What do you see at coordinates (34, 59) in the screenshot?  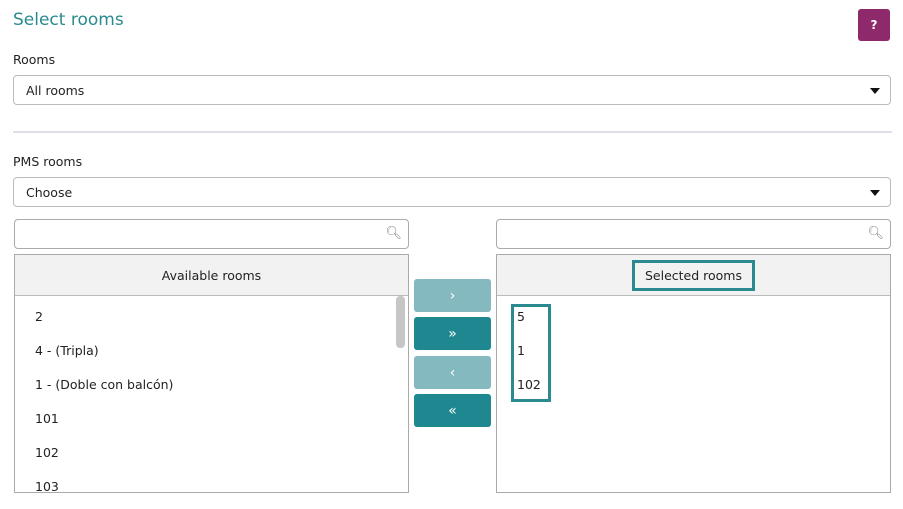 I see `rooms-label: Rooms` at bounding box center [34, 59].